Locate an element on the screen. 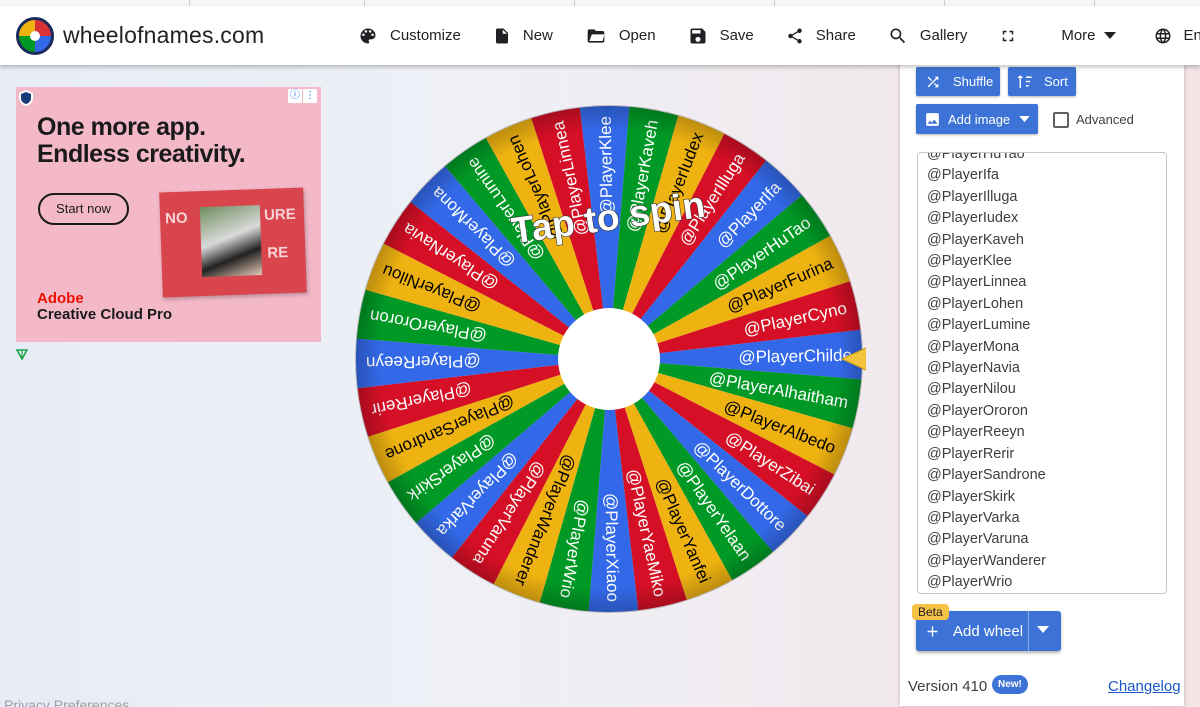 This screenshot has height=707, width=1200. name-entry: @PlayerLohen is located at coordinates (975, 303).